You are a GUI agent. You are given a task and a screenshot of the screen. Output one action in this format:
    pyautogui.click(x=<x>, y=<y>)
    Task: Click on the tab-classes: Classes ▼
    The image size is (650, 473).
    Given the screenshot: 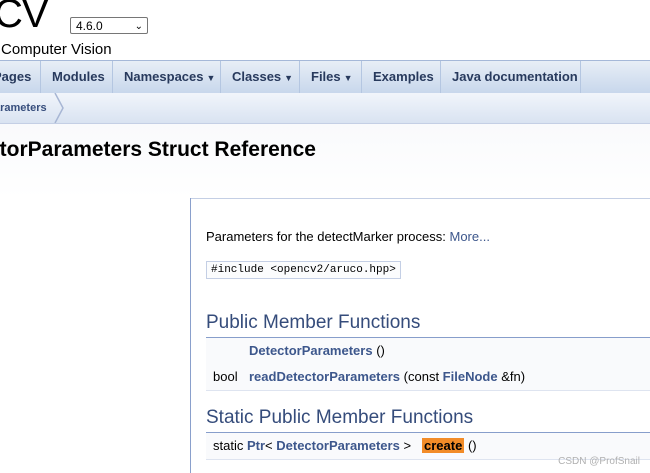 What is the action you would take?
    pyautogui.click(x=260, y=77)
    